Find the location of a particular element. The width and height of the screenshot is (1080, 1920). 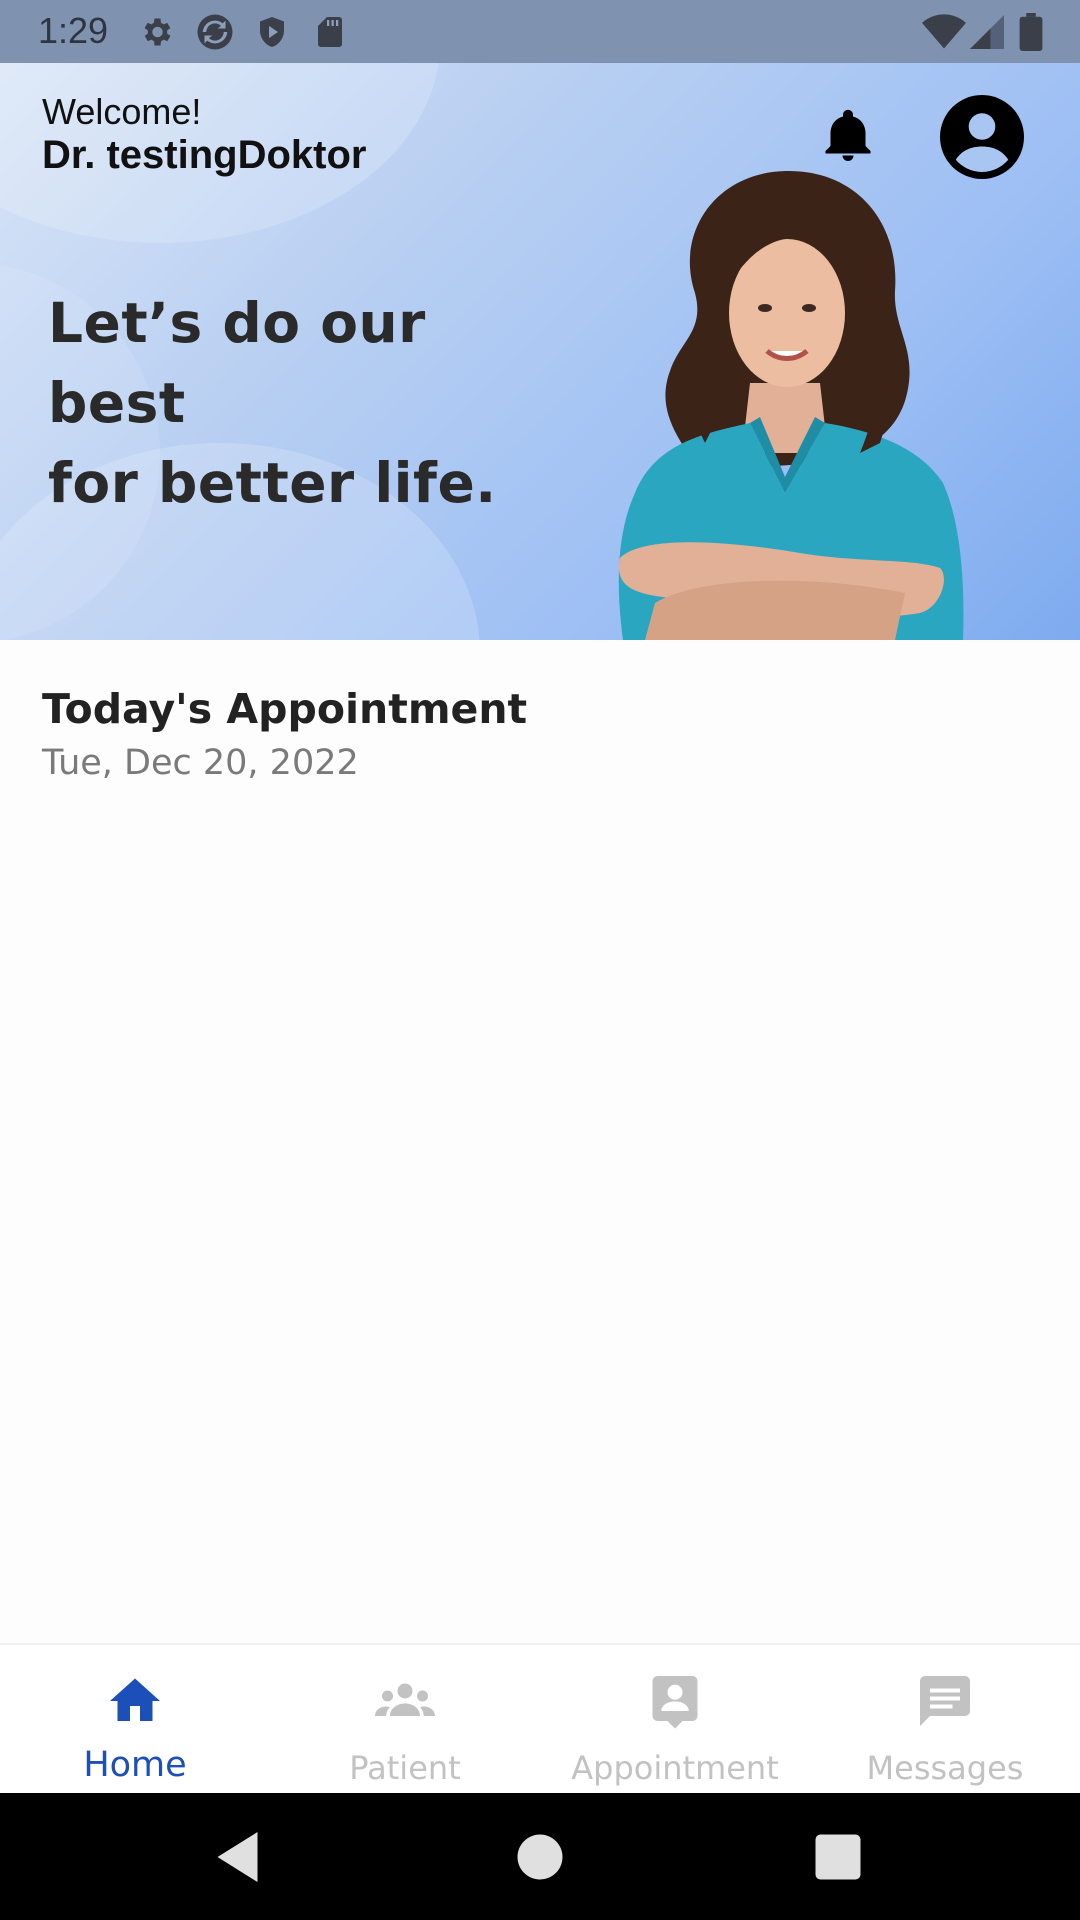

slogan-line-2: for better life. is located at coordinates (272, 483).